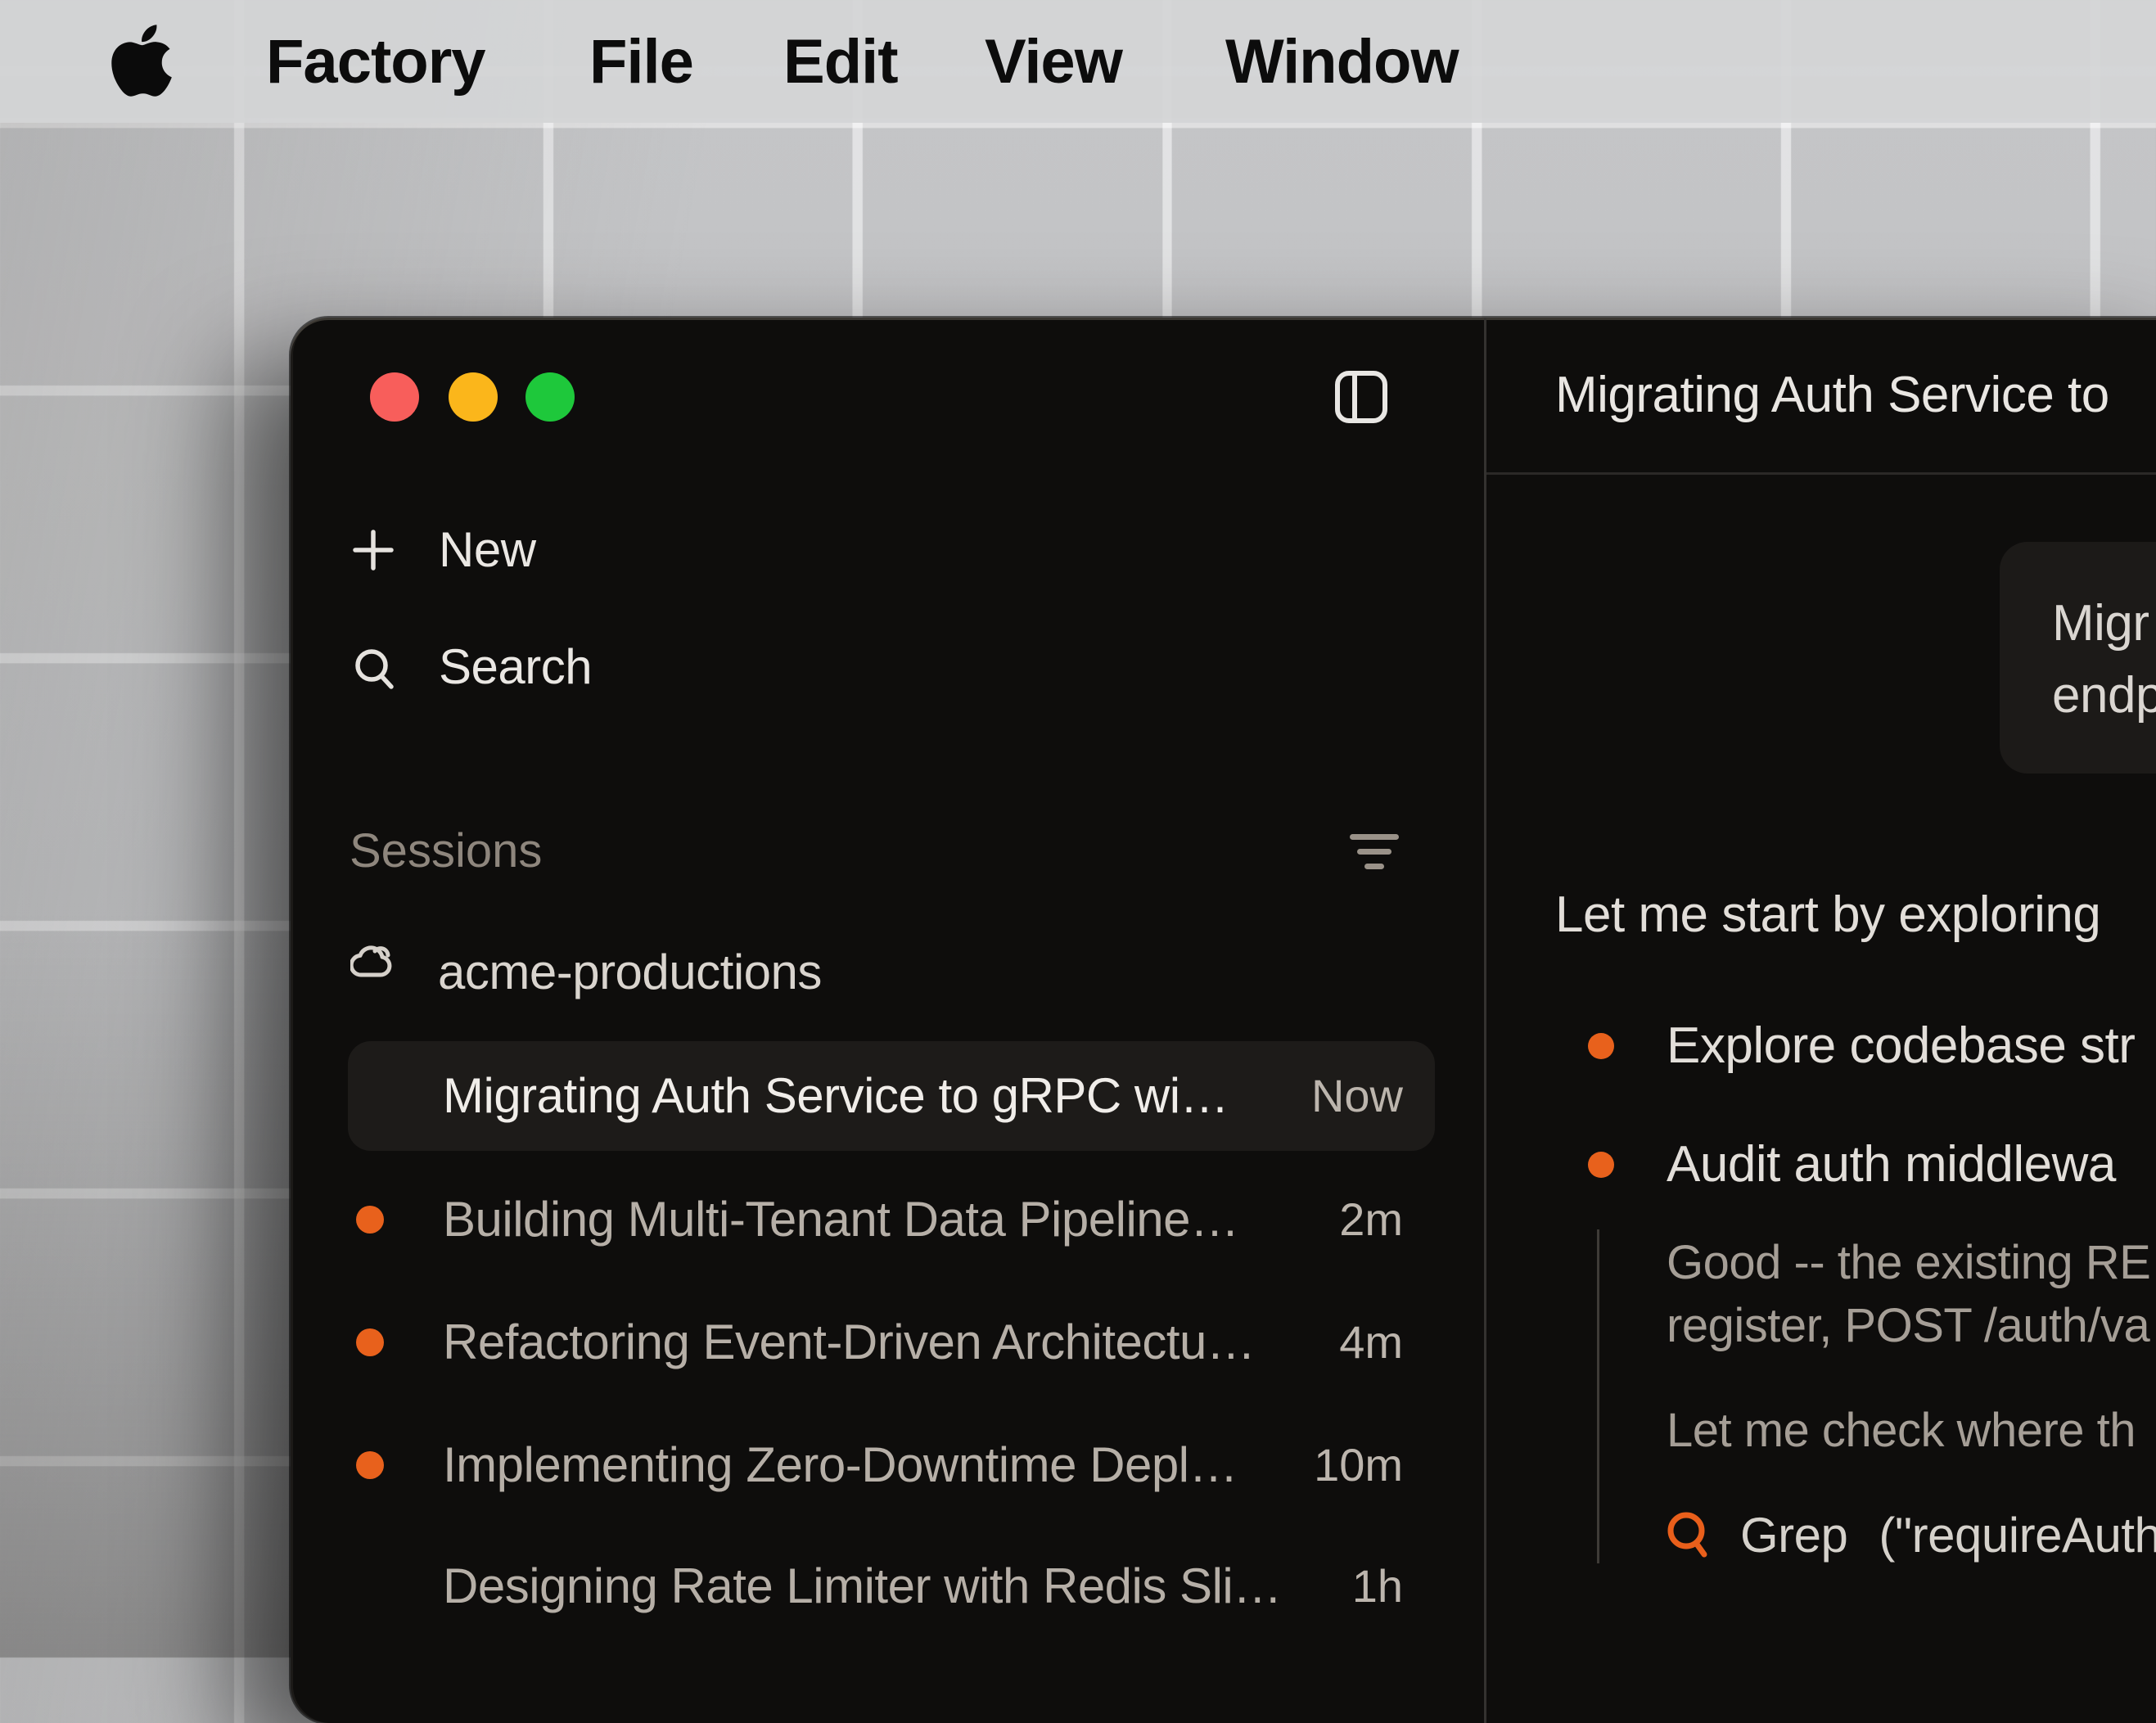 The width and height of the screenshot is (2156, 1723). What do you see at coordinates (888, 972) in the screenshot?
I see `workspace-row: acme-productions` at bounding box center [888, 972].